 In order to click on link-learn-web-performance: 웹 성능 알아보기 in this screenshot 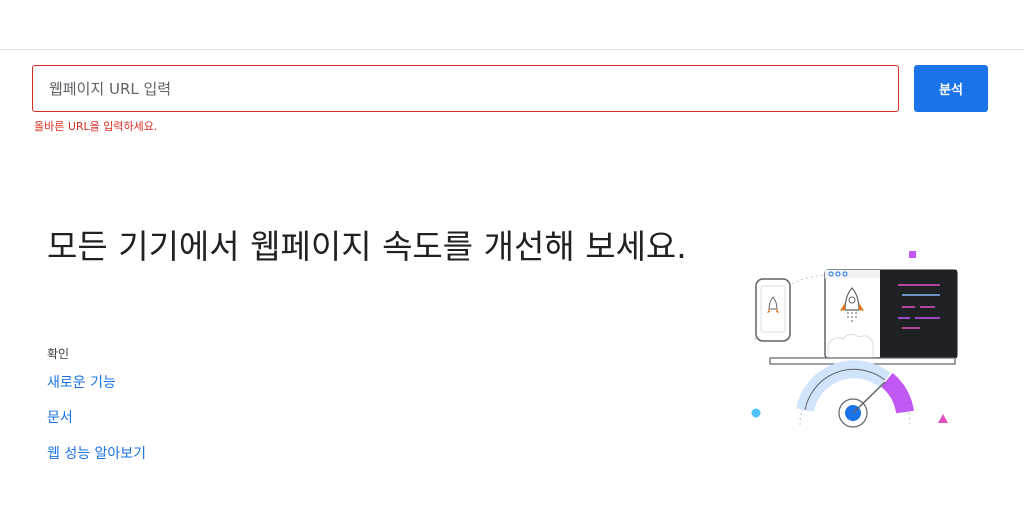, I will do `click(96, 453)`.